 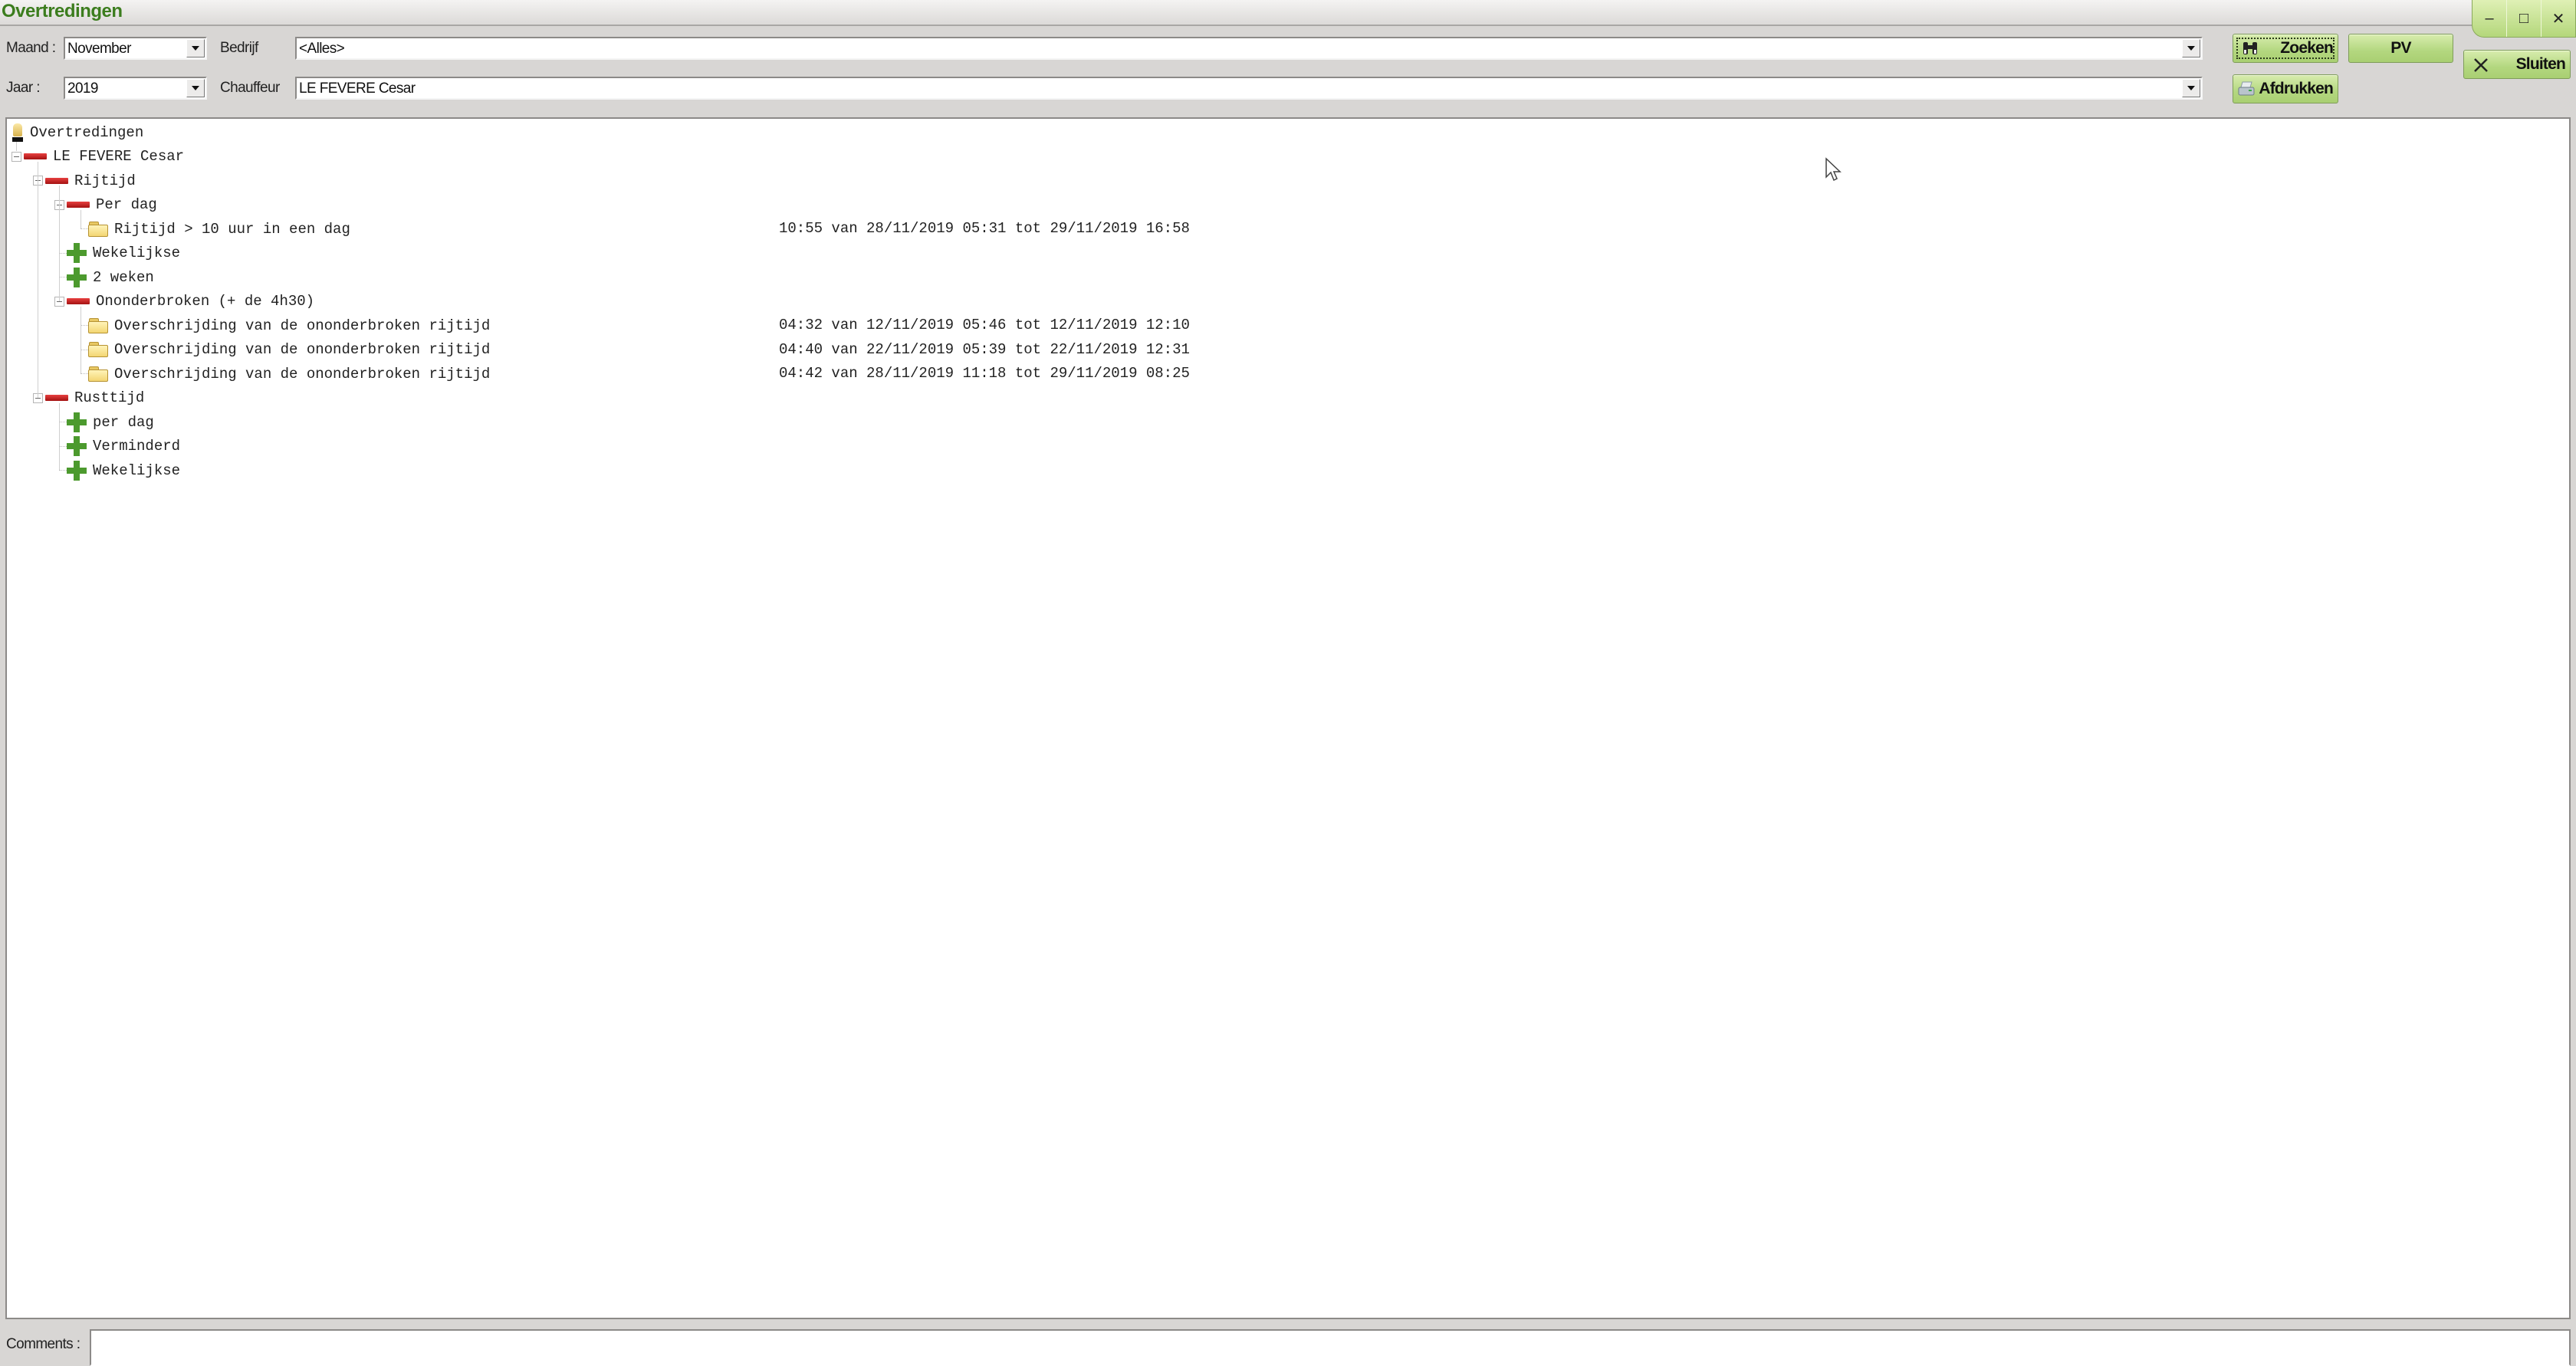 What do you see at coordinates (105, 180) in the screenshot?
I see `tree-node-label: Rijtijd` at bounding box center [105, 180].